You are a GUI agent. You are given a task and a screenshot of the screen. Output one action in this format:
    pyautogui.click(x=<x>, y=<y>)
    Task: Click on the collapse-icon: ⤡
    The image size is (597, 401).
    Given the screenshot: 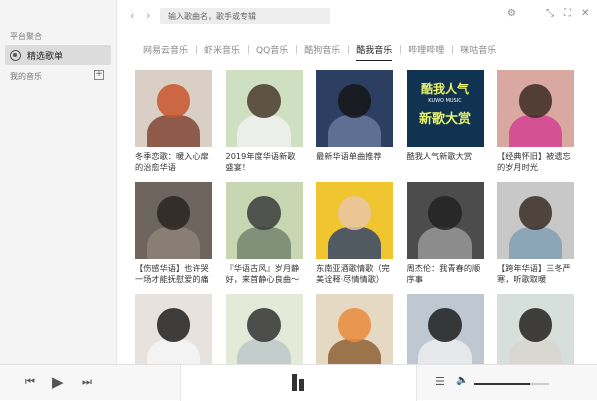 What is the action you would take?
    pyautogui.click(x=550, y=13)
    